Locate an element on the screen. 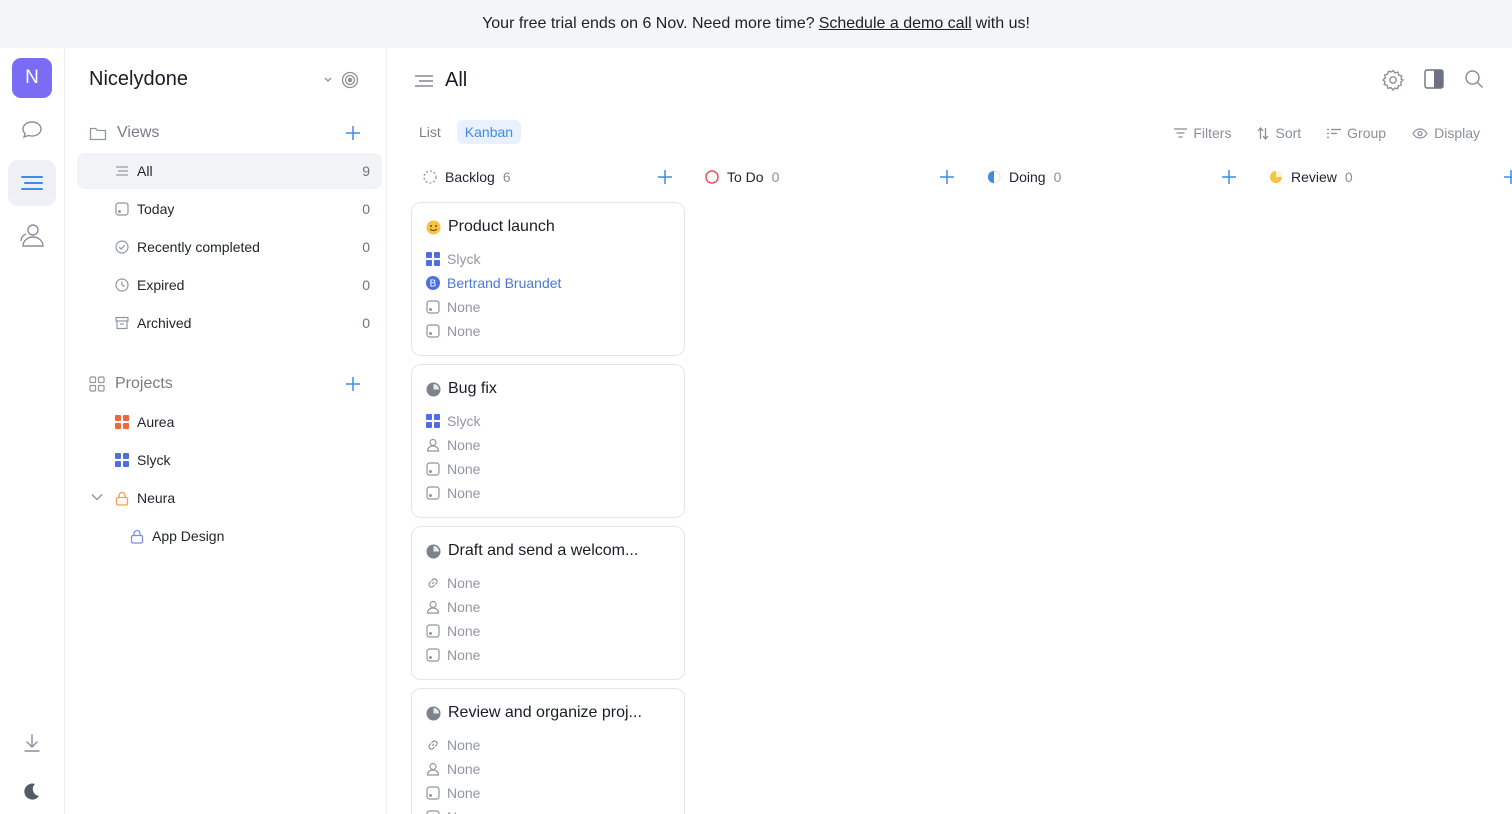  task-card: Bug fix Slyck None None None is located at coordinates (548, 441).